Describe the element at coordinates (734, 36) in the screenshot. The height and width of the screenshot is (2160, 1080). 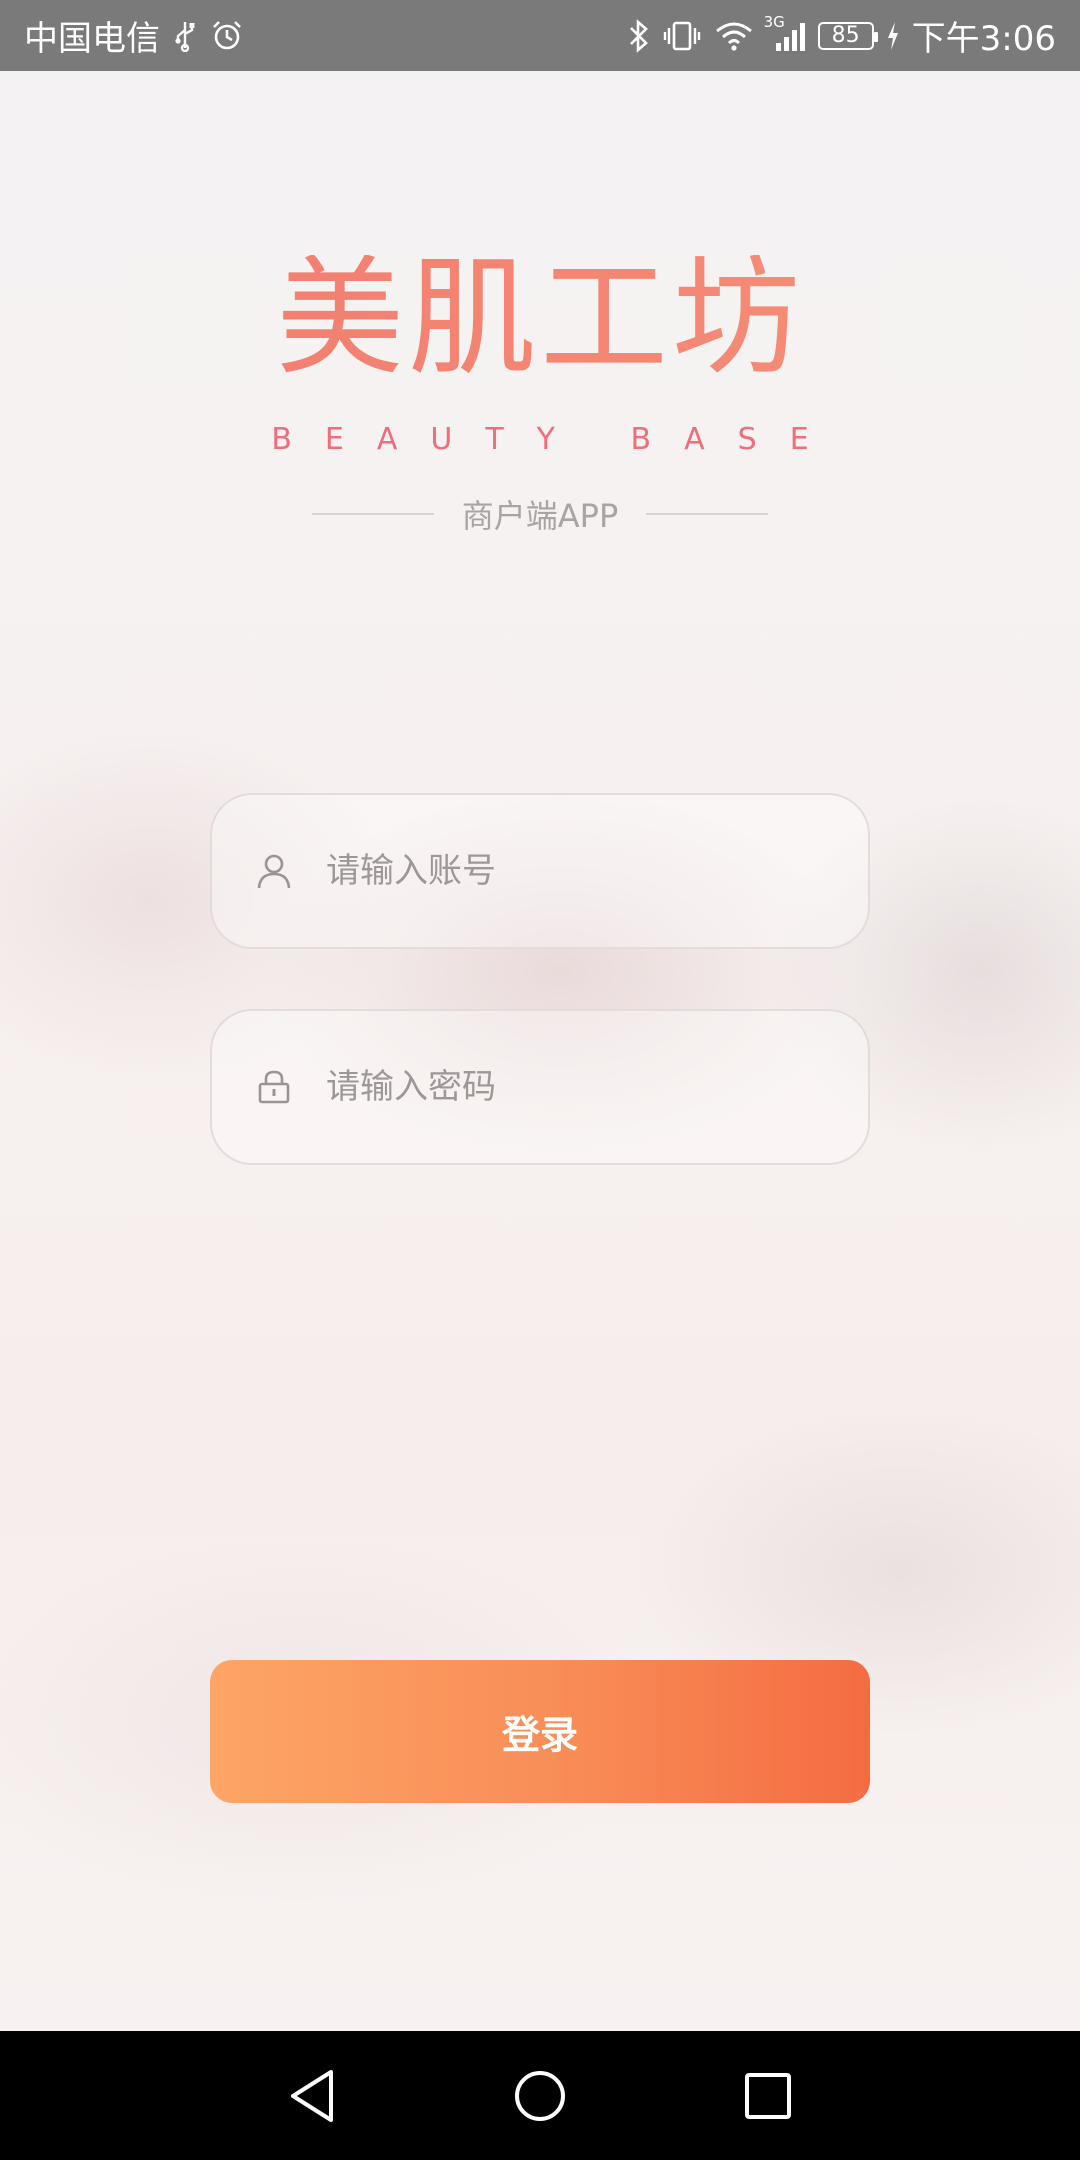
I see `wifi-icon` at that location.